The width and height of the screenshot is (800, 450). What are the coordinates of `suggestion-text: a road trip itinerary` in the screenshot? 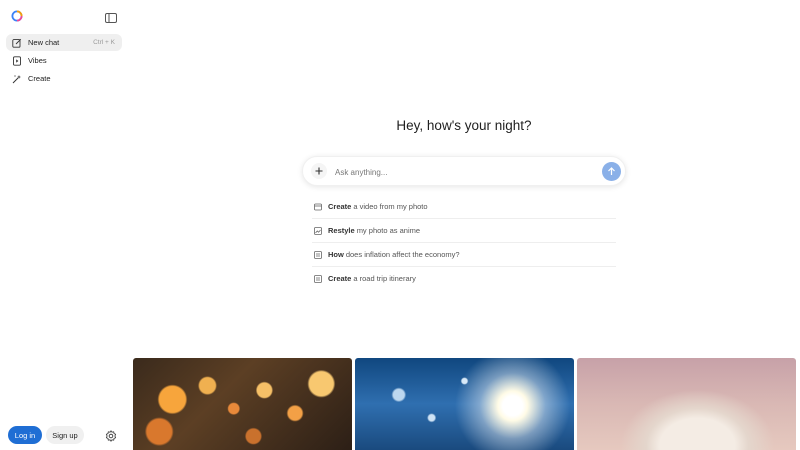 It's located at (384, 278).